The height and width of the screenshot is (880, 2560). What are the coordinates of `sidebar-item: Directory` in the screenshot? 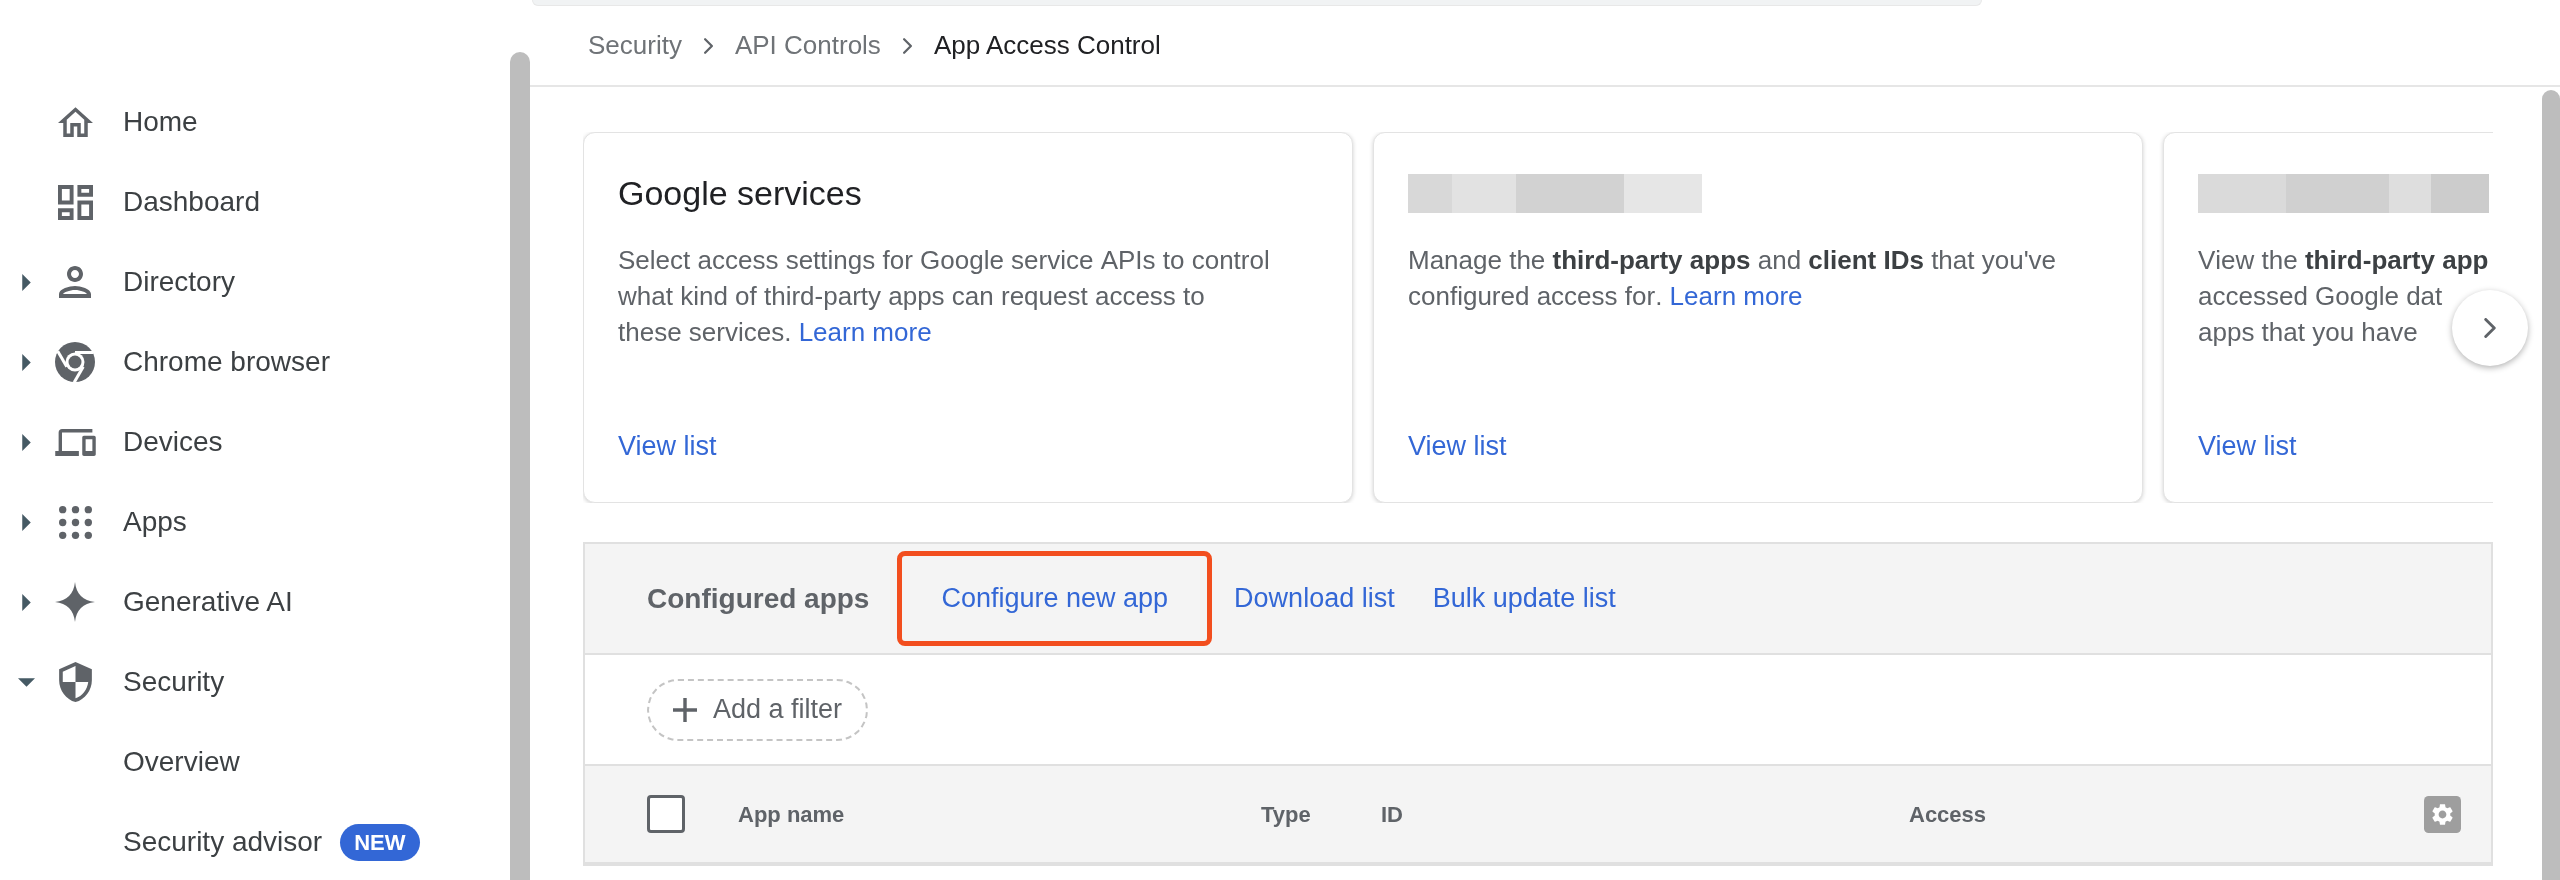 It's located at (144, 282).